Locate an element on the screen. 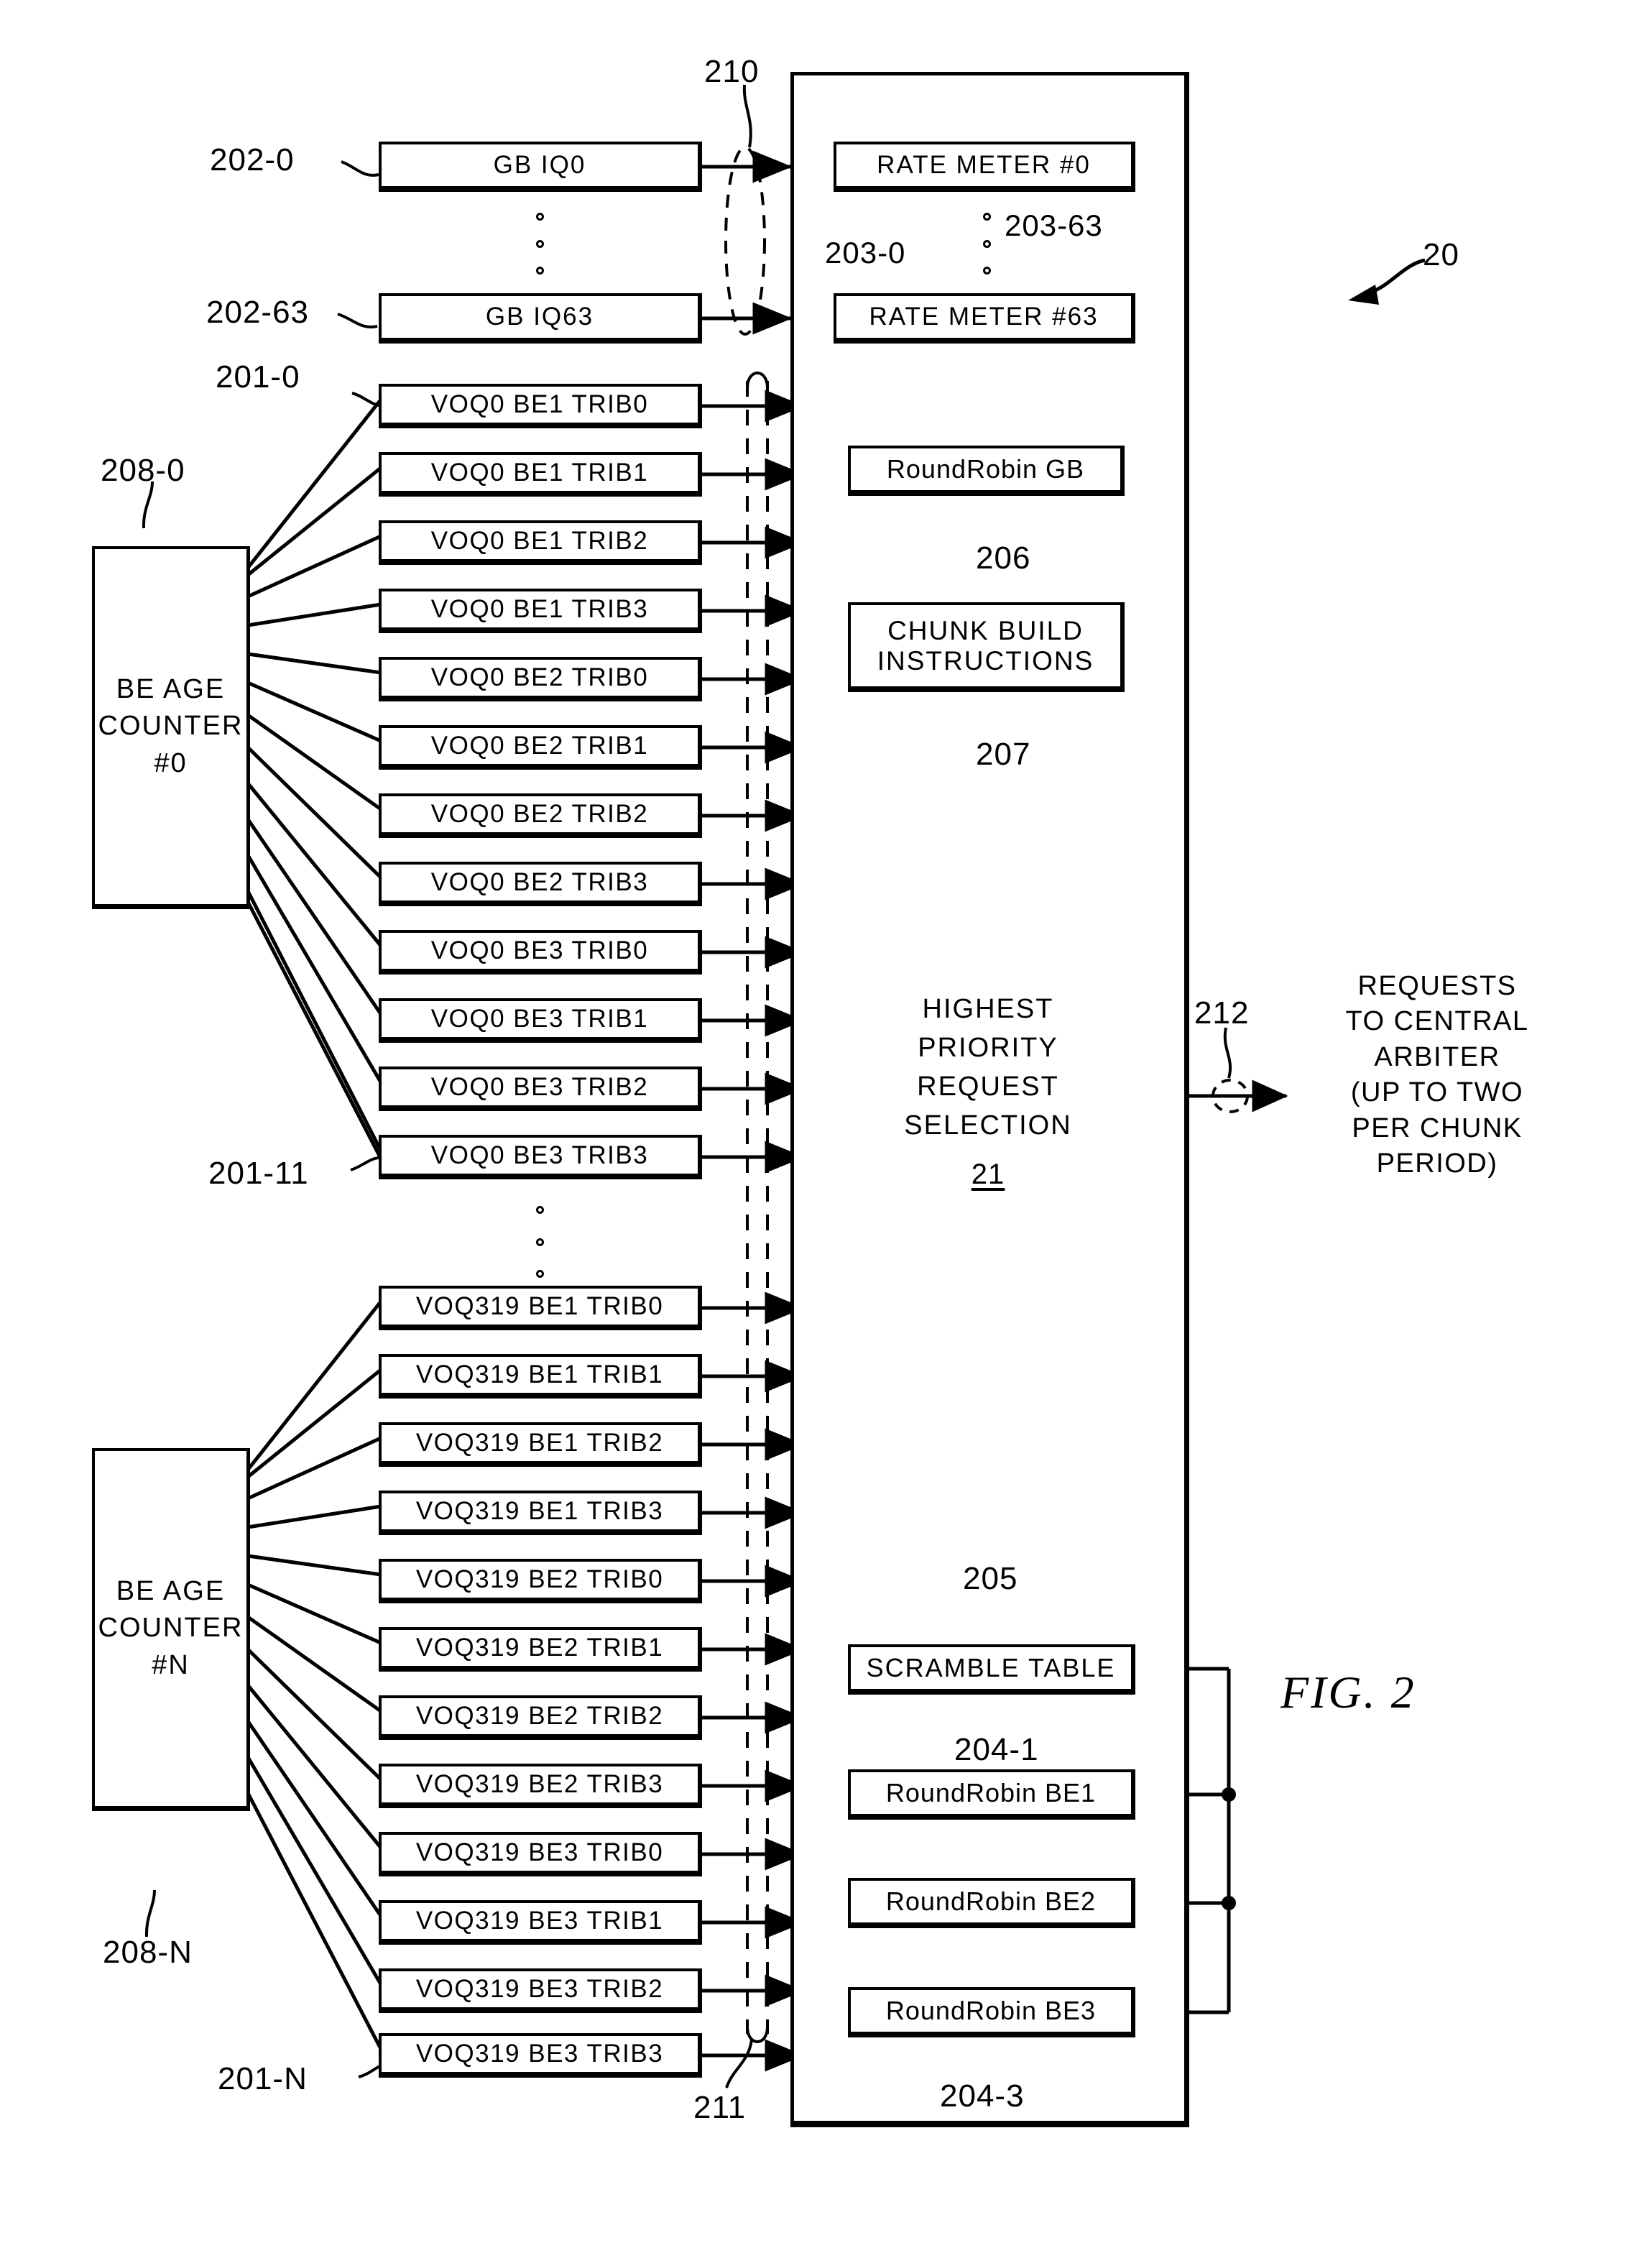 Image resolution: width=1652 pixels, height=2248 pixels. voq-bottom-row-7-label: VOQ319 BE2 TRIB3 is located at coordinates (539, 1785).